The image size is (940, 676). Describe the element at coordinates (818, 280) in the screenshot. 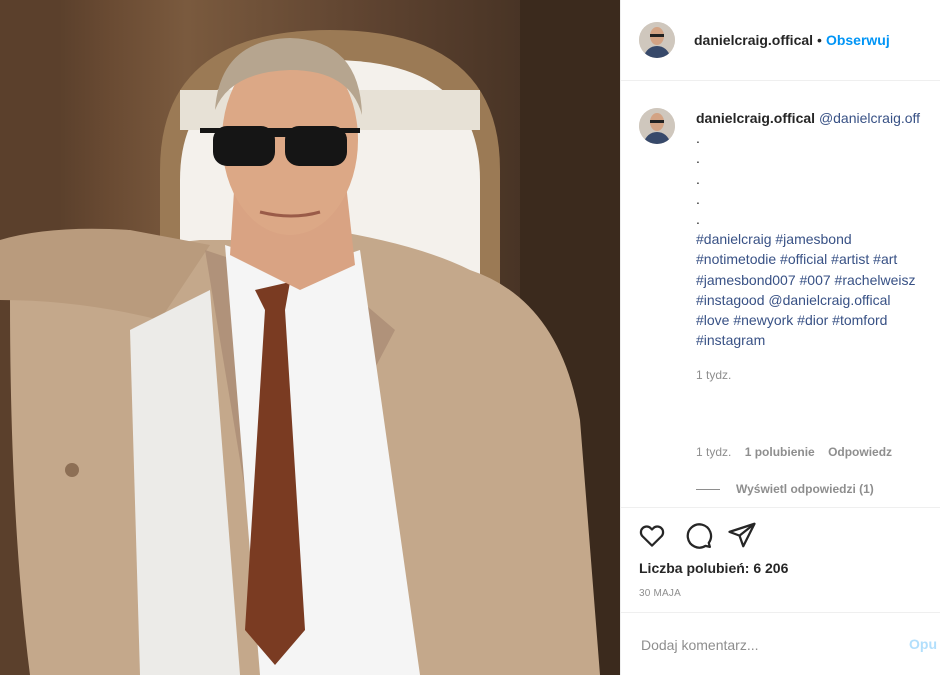

I see `hashtag-line: #jamesbond007 #007 #rachelweisz` at that location.